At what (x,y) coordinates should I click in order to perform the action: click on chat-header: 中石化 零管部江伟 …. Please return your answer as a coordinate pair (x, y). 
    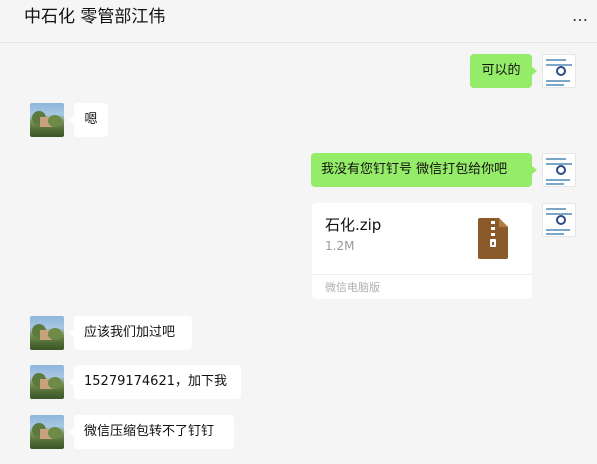
    Looking at the image, I should click on (298, 21).